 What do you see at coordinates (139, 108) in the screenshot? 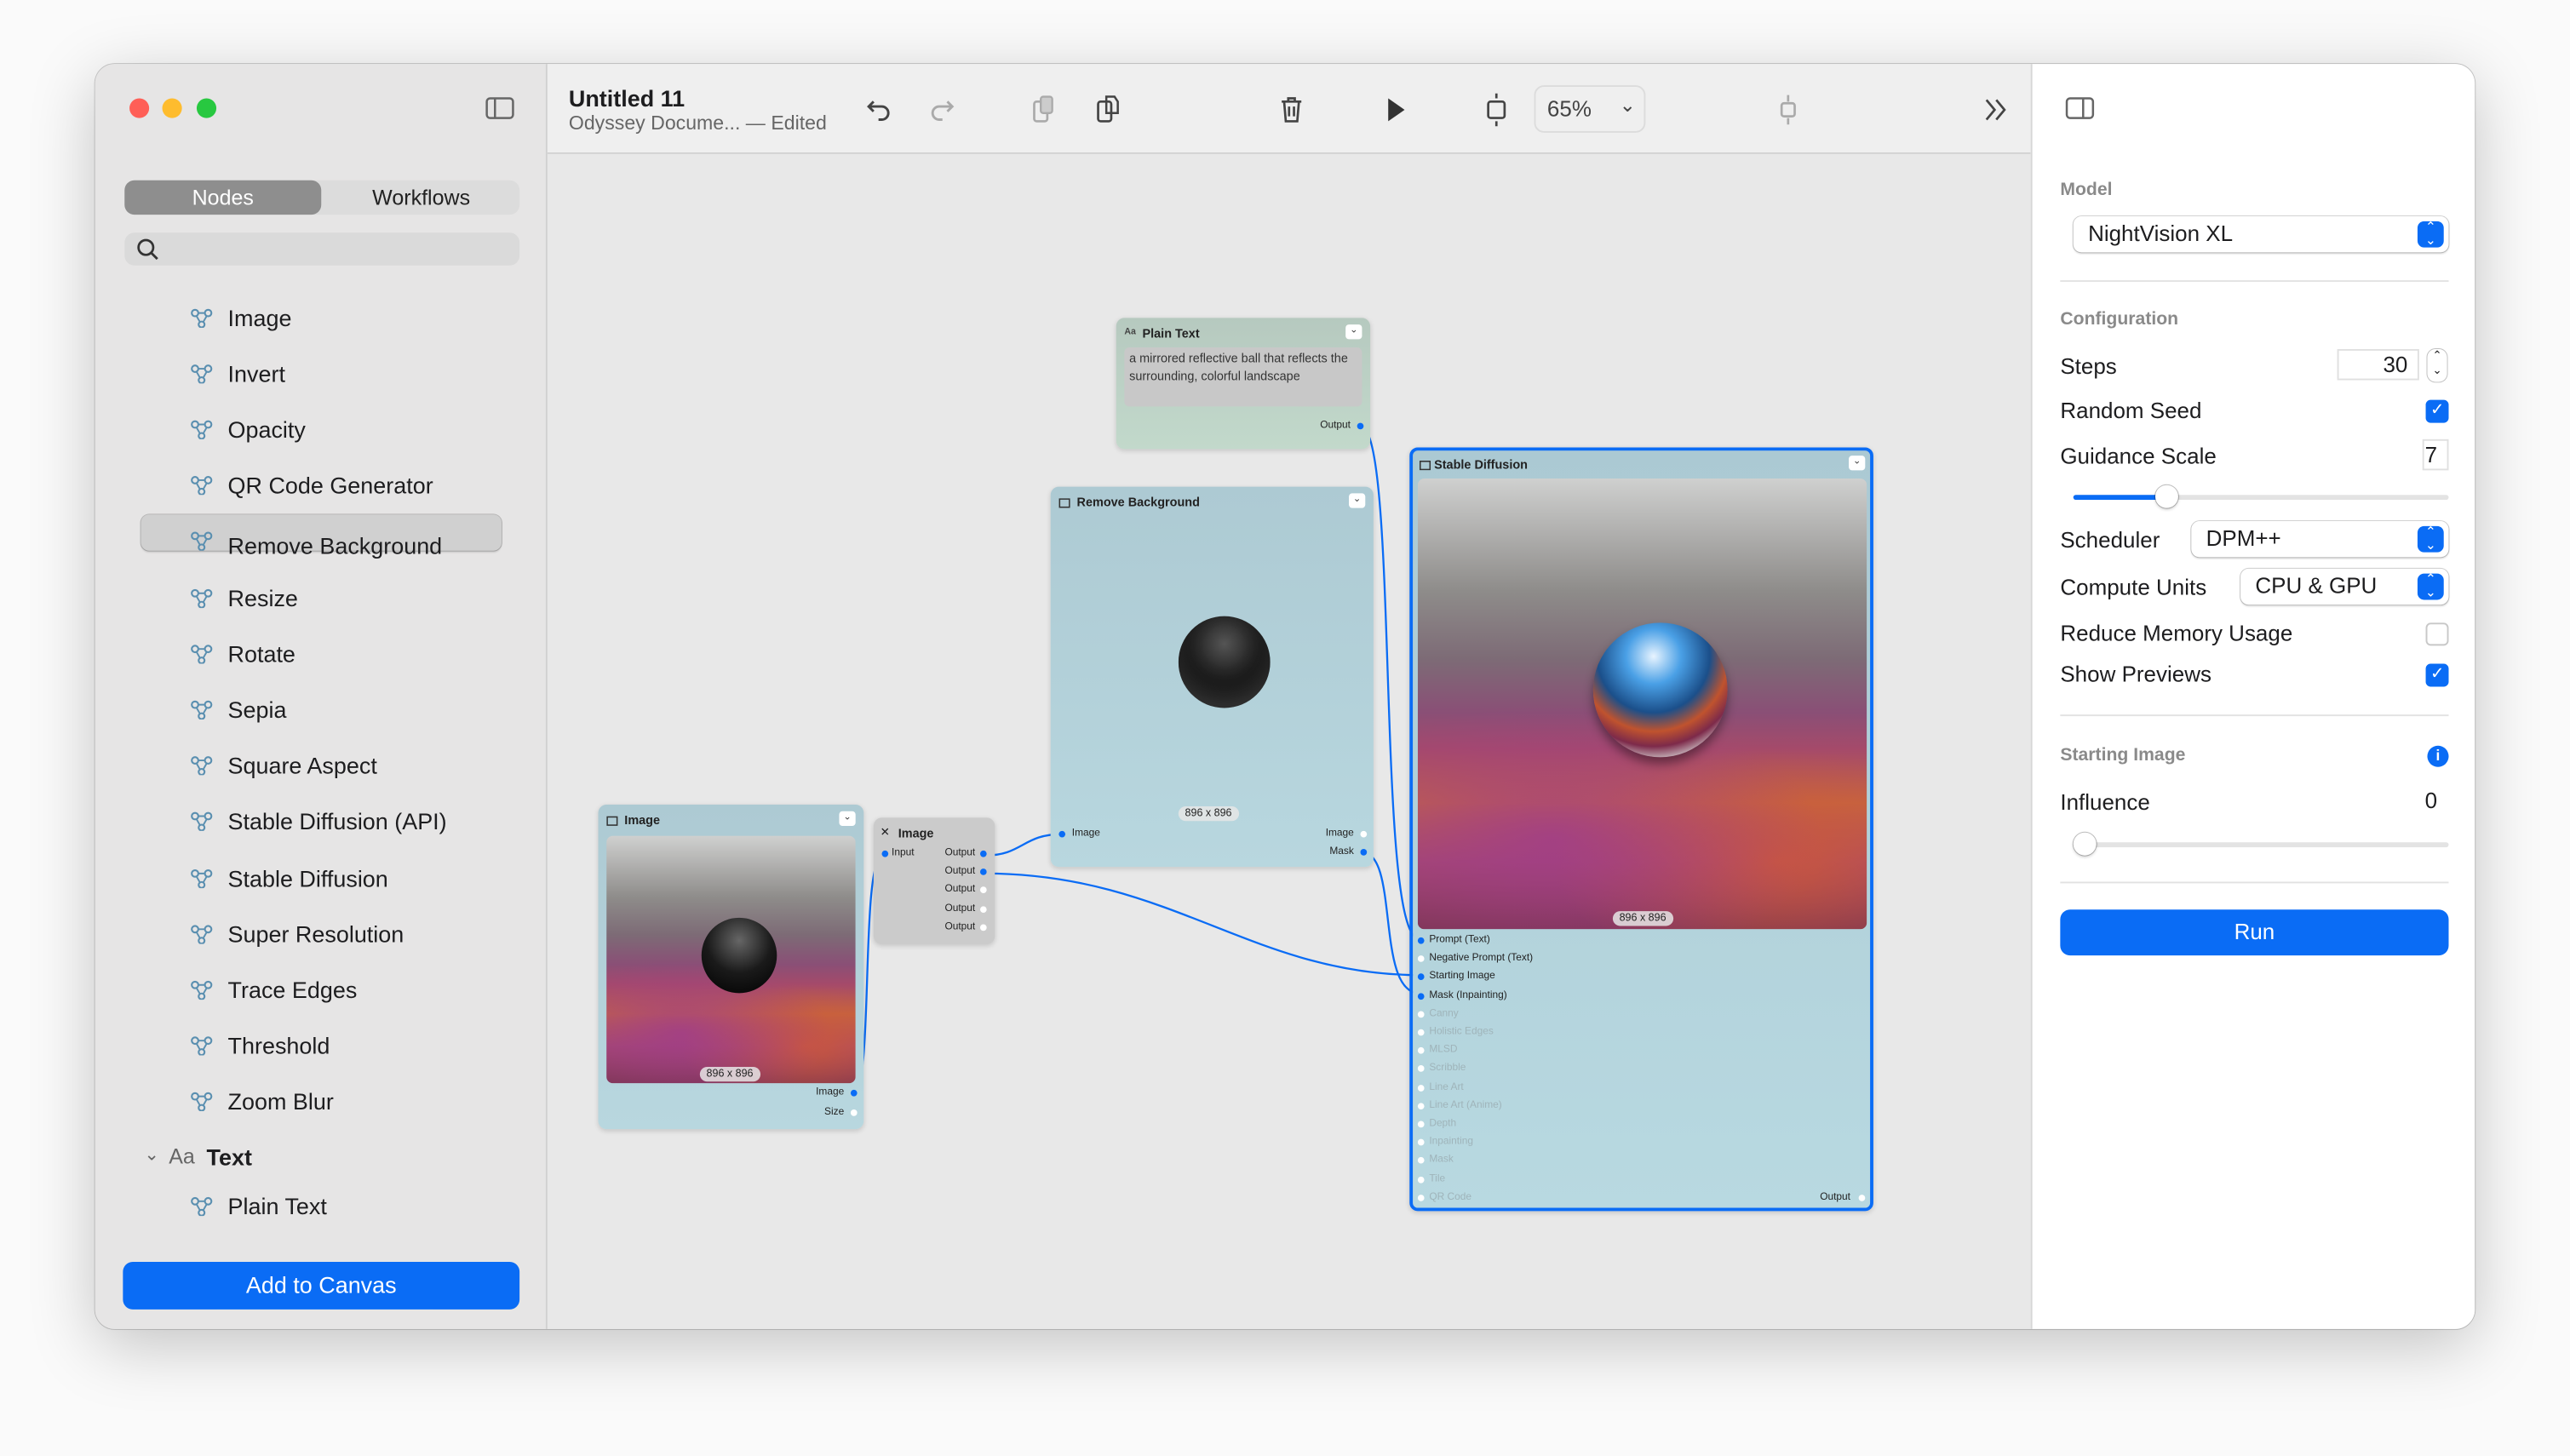
I see `close-button` at bounding box center [139, 108].